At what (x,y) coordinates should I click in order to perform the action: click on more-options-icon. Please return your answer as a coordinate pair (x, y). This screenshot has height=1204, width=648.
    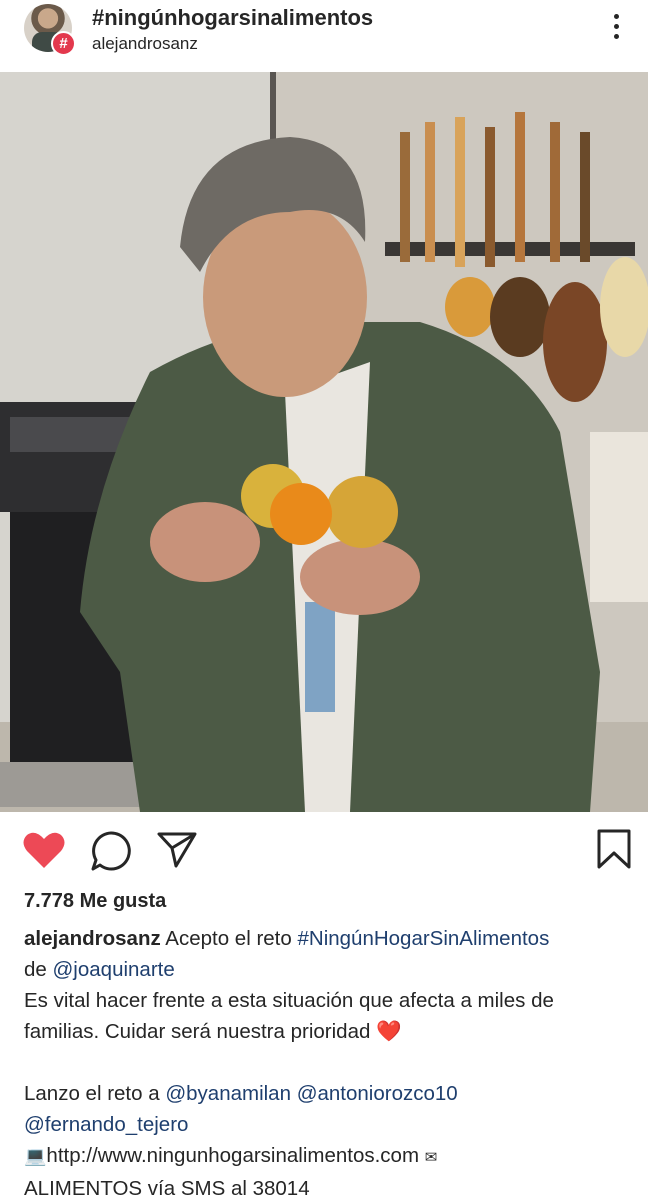
    Looking at the image, I should click on (616, 29).